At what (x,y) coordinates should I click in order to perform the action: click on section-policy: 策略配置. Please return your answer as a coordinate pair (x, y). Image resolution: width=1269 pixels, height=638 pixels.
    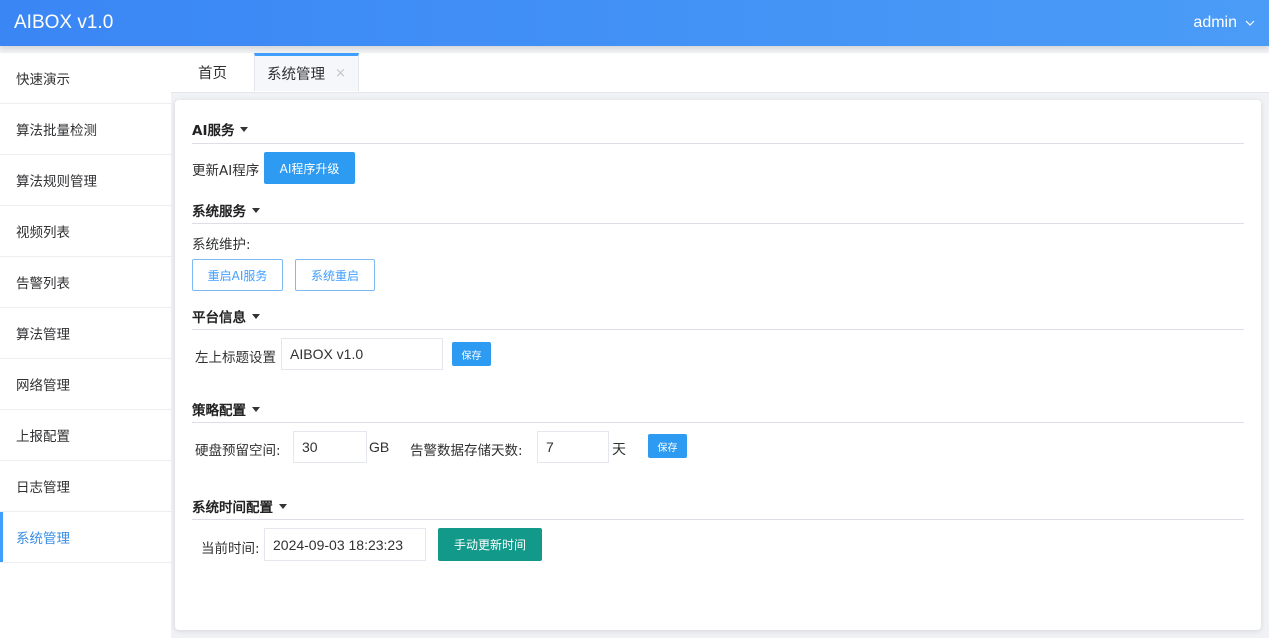
    Looking at the image, I should click on (226, 409).